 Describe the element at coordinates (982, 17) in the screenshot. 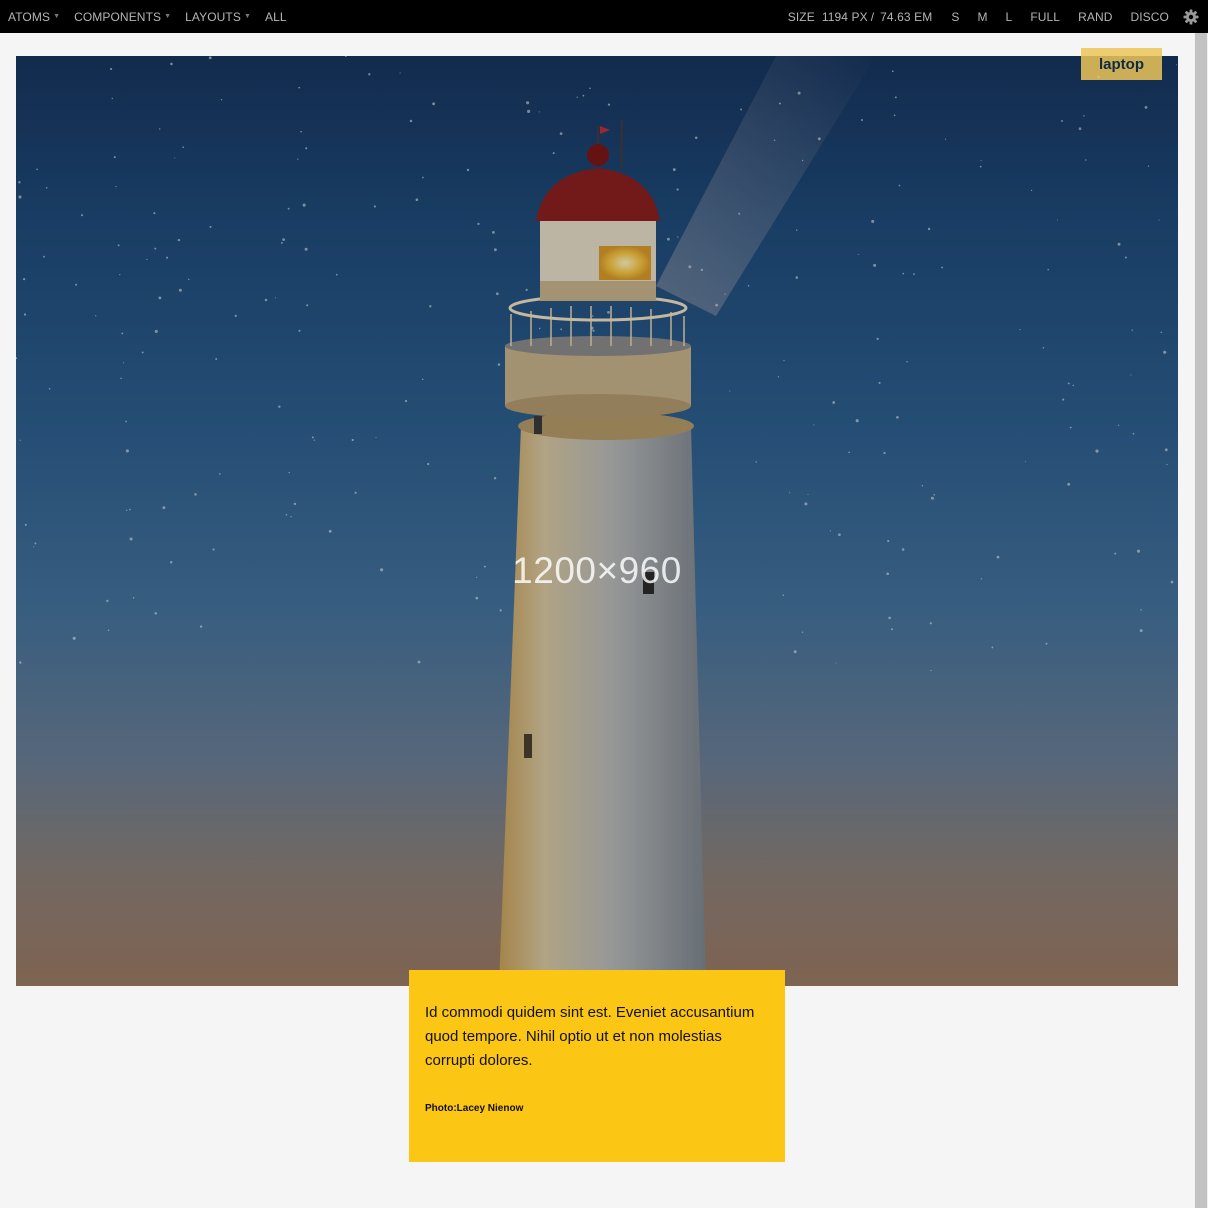

I see `viewport-medium-button: M` at that location.